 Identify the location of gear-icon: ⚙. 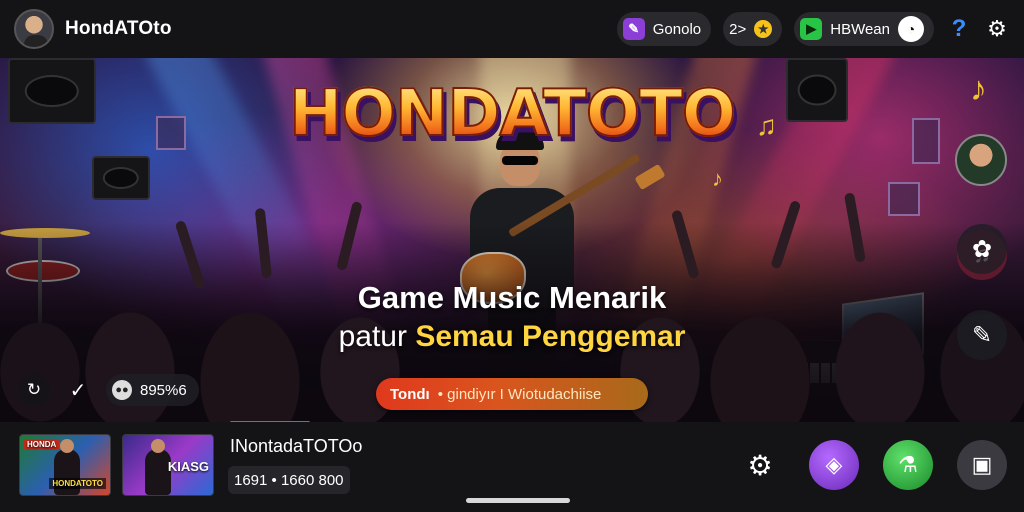
(997, 29).